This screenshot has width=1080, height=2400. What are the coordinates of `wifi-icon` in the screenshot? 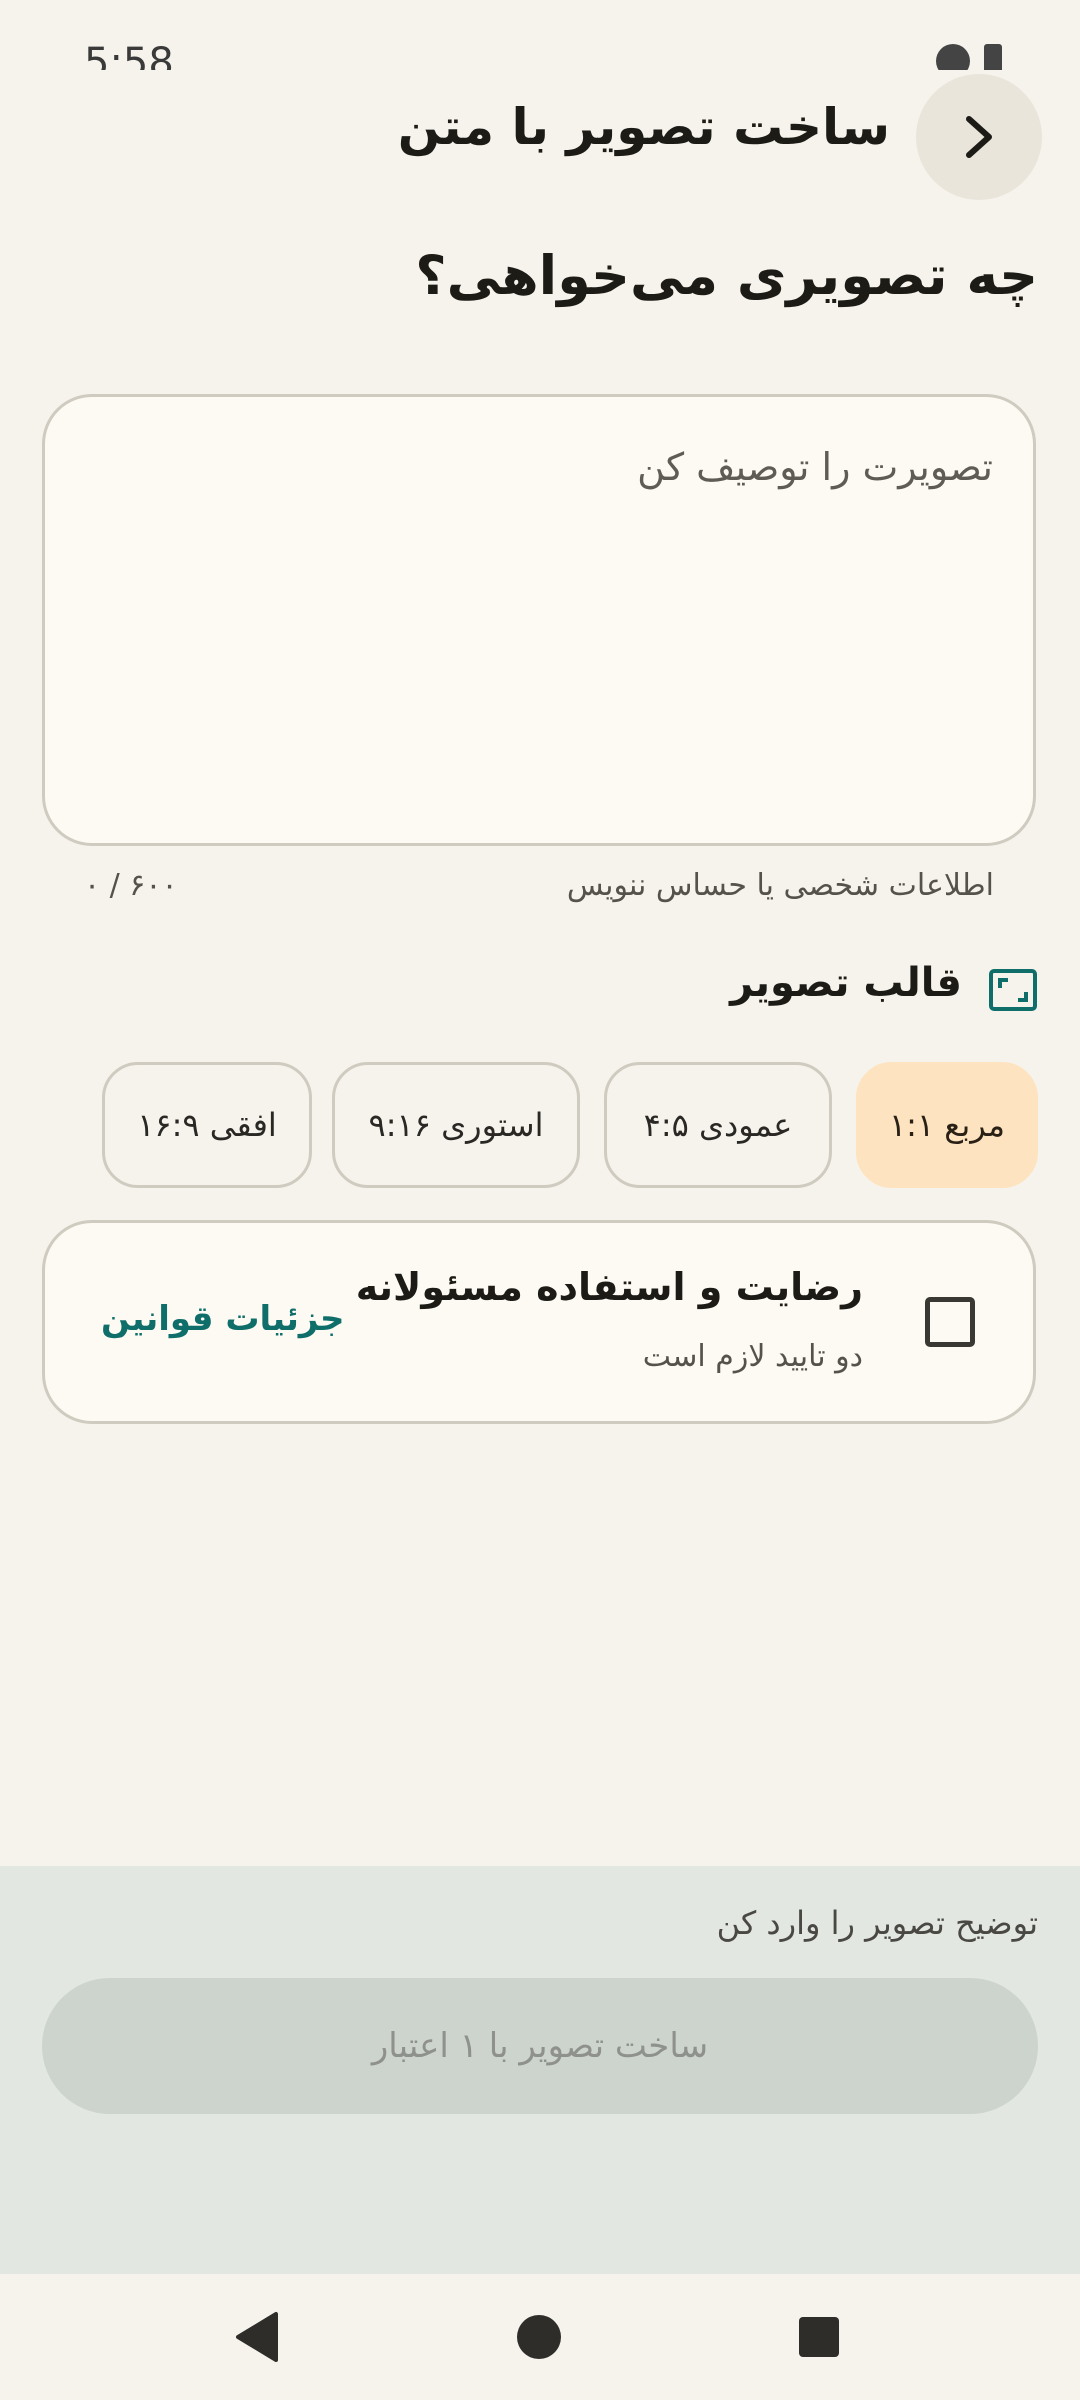 It's located at (953, 57).